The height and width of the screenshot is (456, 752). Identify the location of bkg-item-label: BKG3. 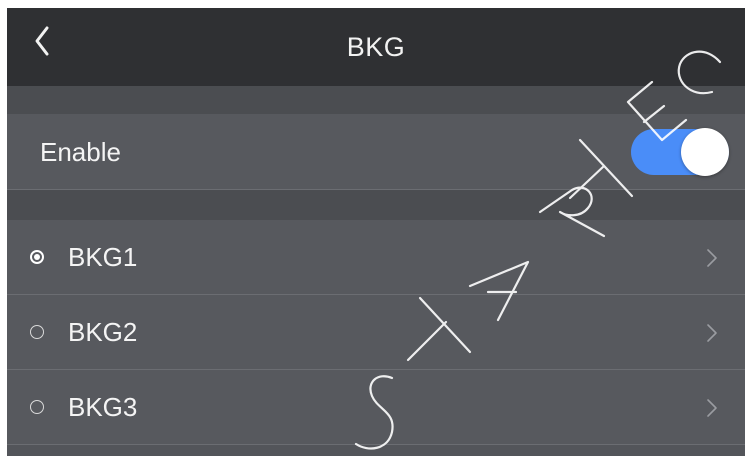
(103, 407).